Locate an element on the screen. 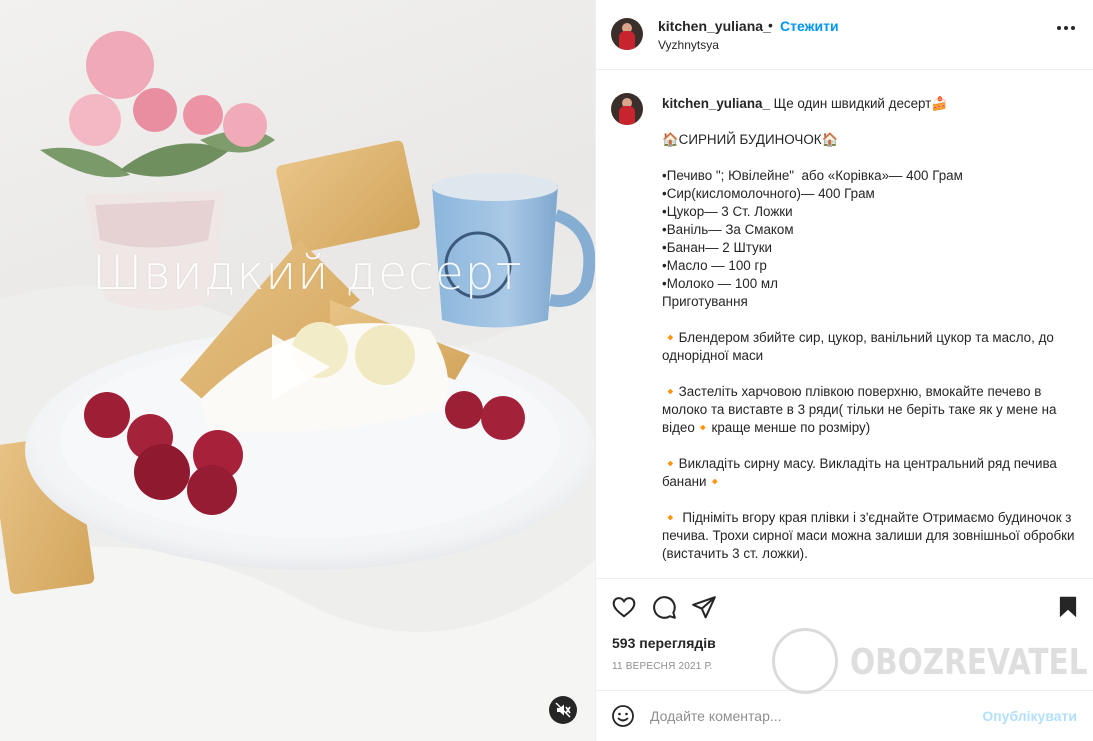 Image resolution: width=1093 pixels, height=741 pixels. emoji-icon is located at coordinates (623, 716).